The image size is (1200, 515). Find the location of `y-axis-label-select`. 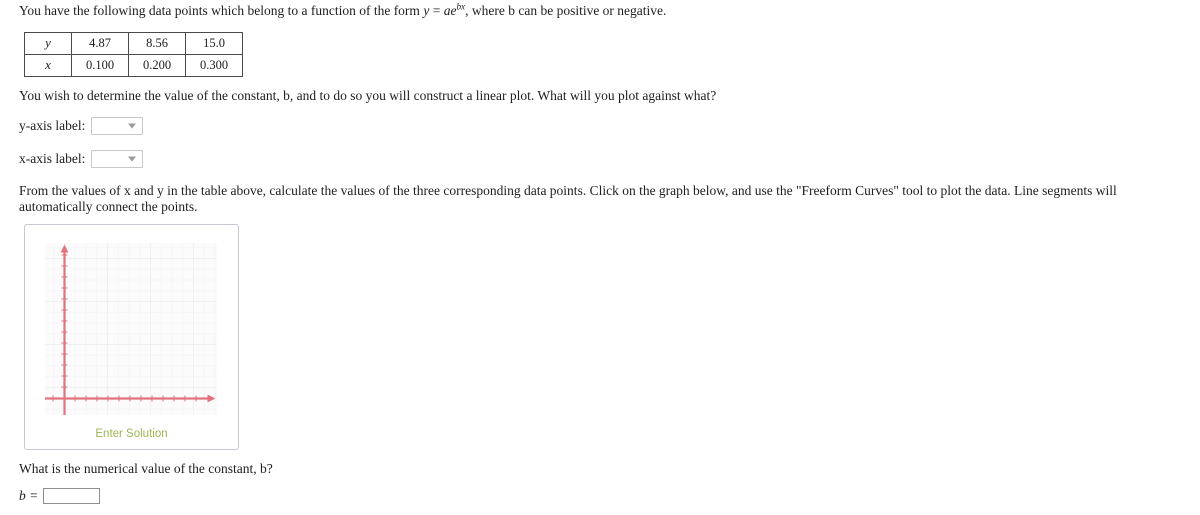

y-axis-label-select is located at coordinates (117, 126).